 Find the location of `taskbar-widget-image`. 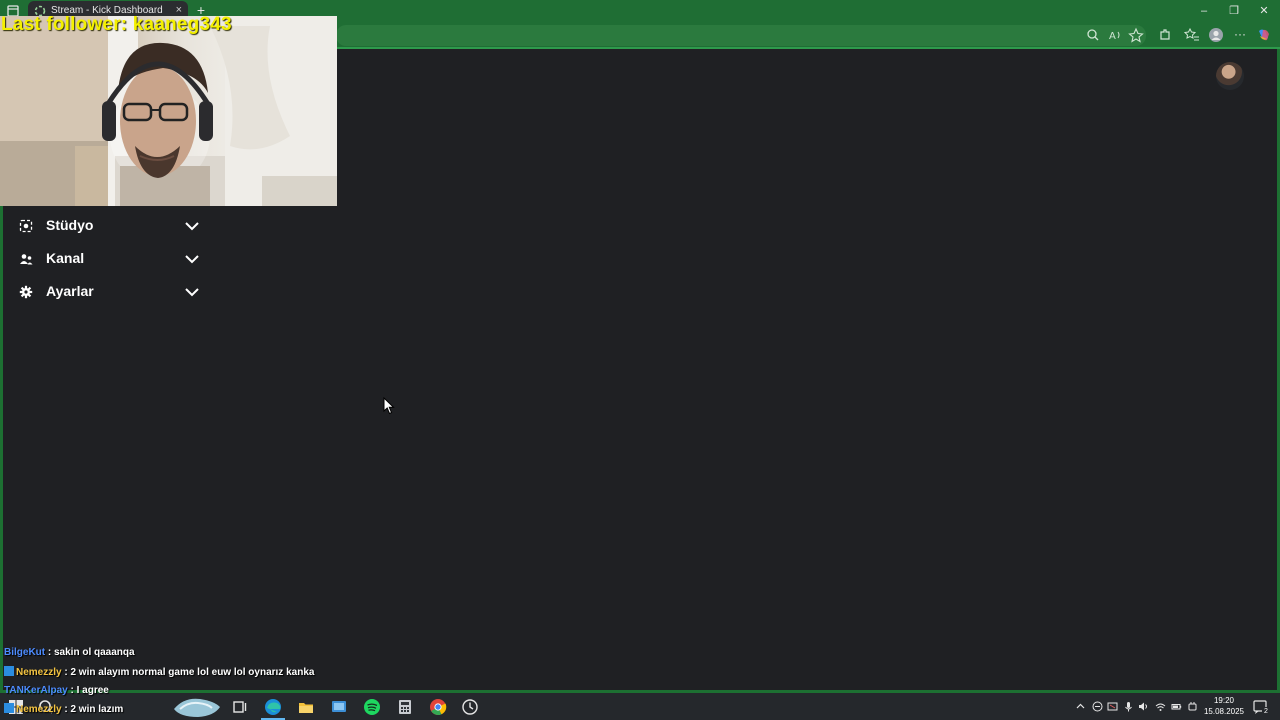

taskbar-widget-image is located at coordinates (197, 707).